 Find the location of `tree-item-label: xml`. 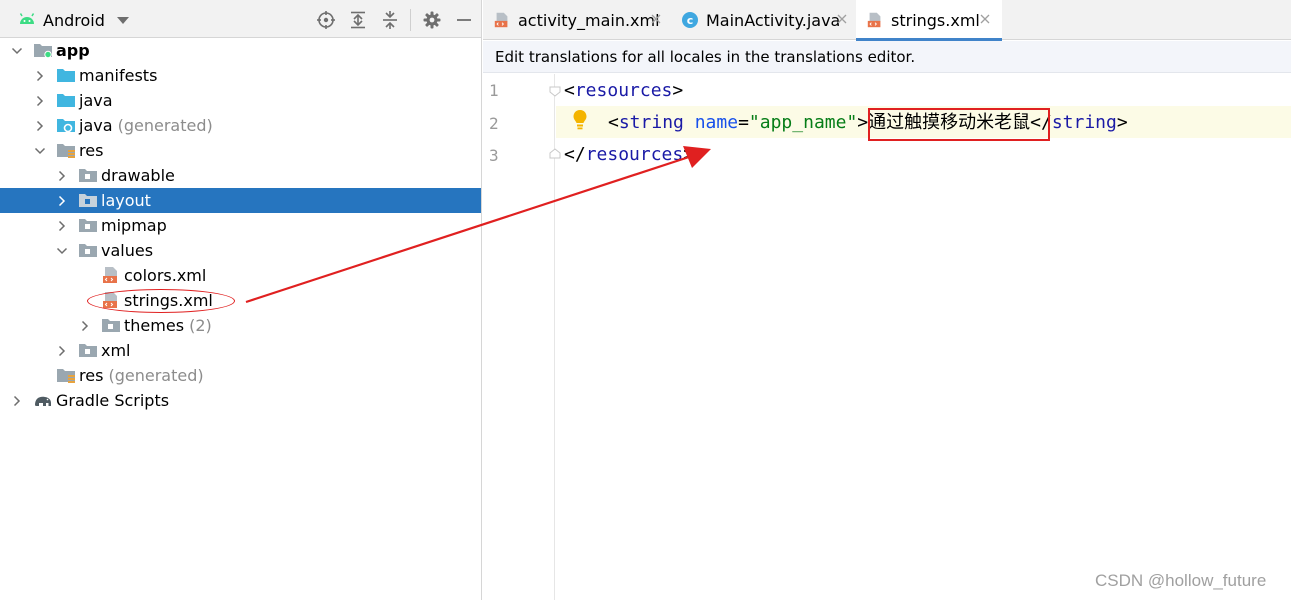

tree-item-label: xml is located at coordinates (116, 350).